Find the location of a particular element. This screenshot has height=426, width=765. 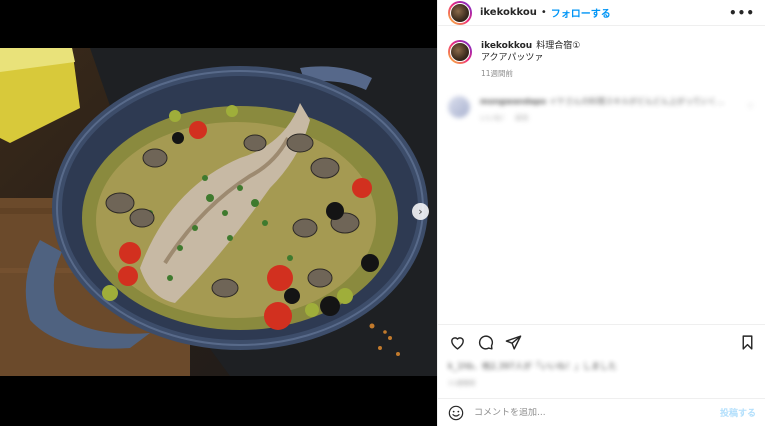

author-username: ikekokkou is located at coordinates (508, 12).